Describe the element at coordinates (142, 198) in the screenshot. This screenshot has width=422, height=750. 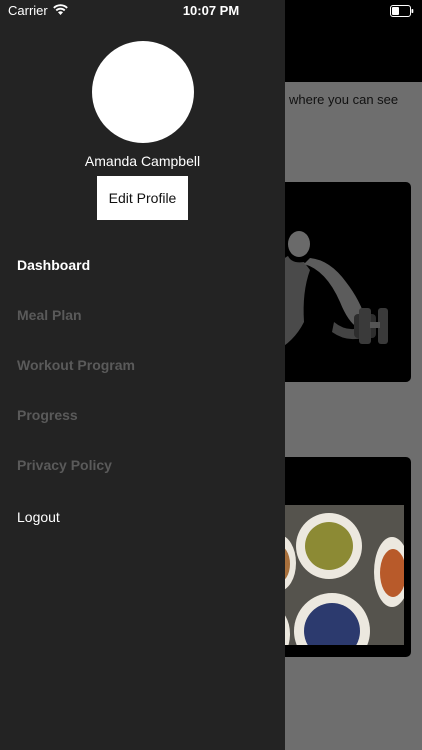
I see `edit-profile-button: Edit Profile` at that location.